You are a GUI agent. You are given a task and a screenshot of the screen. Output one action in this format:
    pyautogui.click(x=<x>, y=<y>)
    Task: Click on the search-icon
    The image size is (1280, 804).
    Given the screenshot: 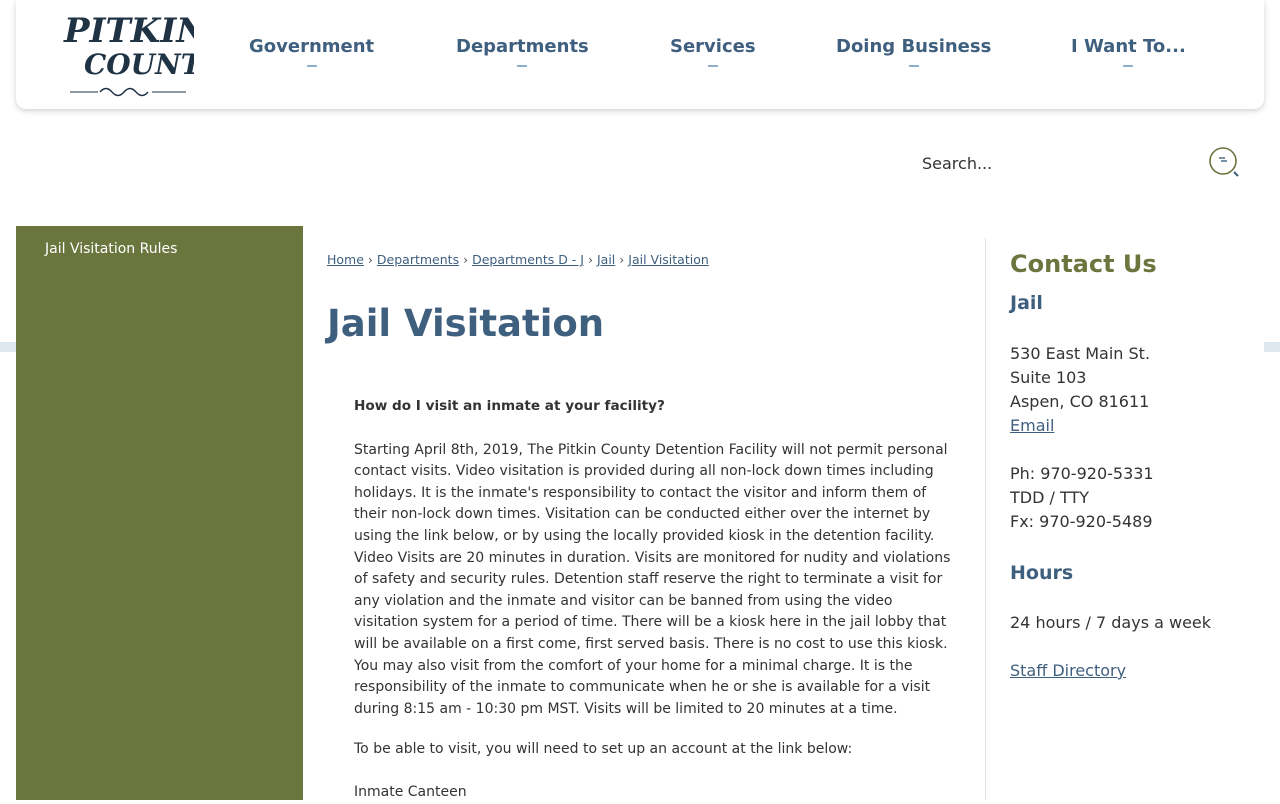 What is the action you would take?
    pyautogui.click(x=1224, y=162)
    